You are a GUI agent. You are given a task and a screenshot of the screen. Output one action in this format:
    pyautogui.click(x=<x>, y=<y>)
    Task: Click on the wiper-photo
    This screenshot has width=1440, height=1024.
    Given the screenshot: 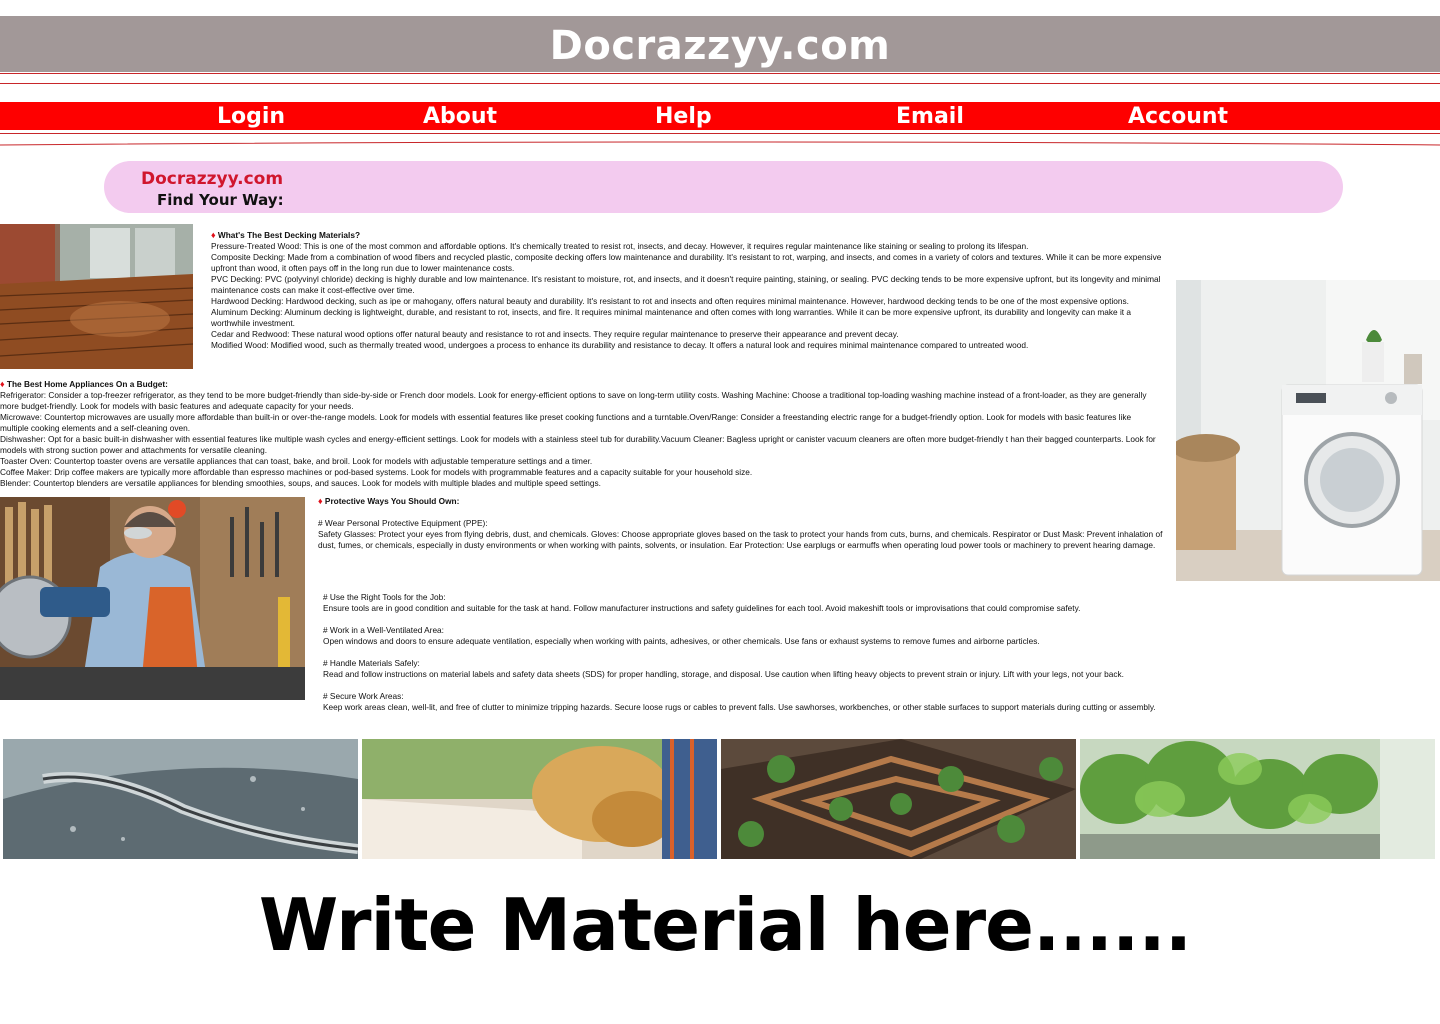 What is the action you would take?
    pyautogui.click(x=180, y=799)
    